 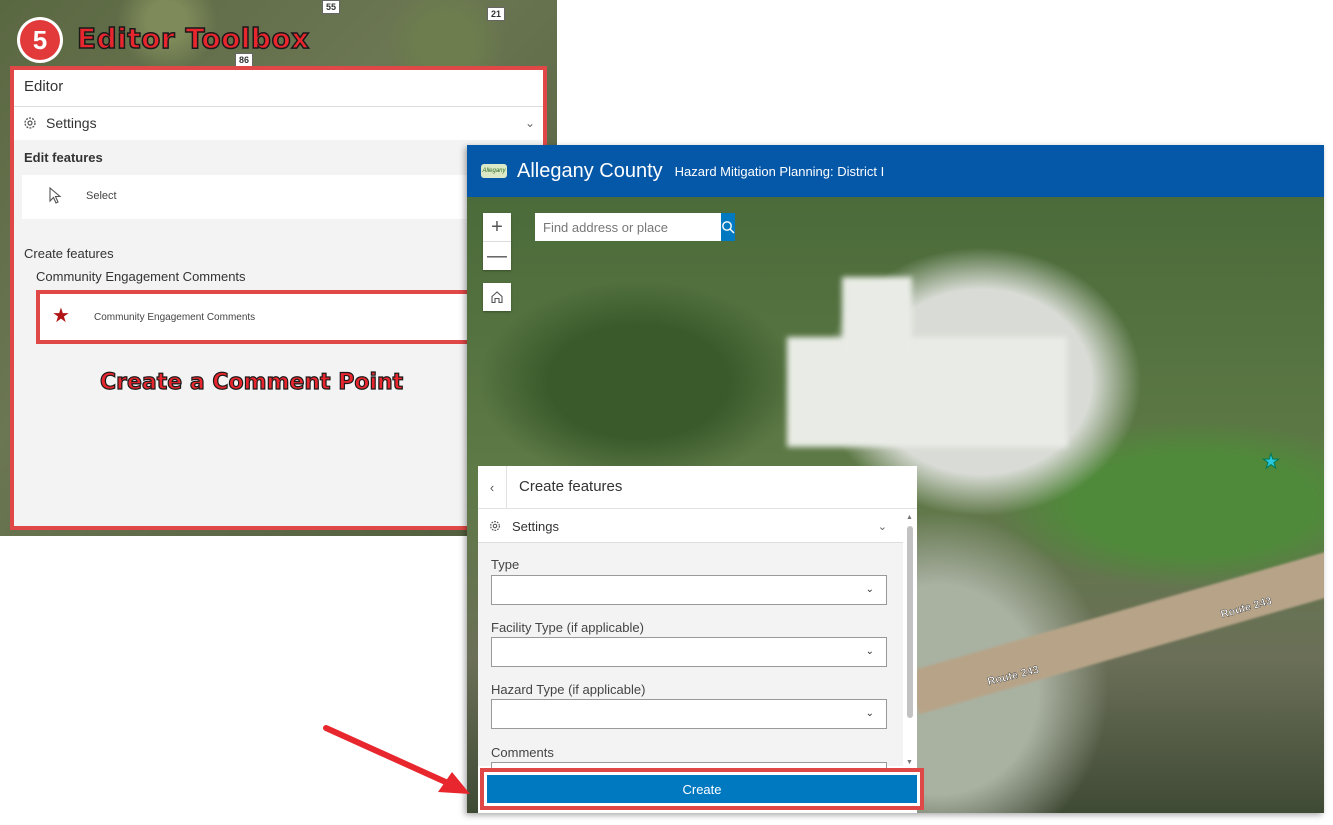 I want to click on settings-toggle: Settings ⌄, so click(x=687, y=526).